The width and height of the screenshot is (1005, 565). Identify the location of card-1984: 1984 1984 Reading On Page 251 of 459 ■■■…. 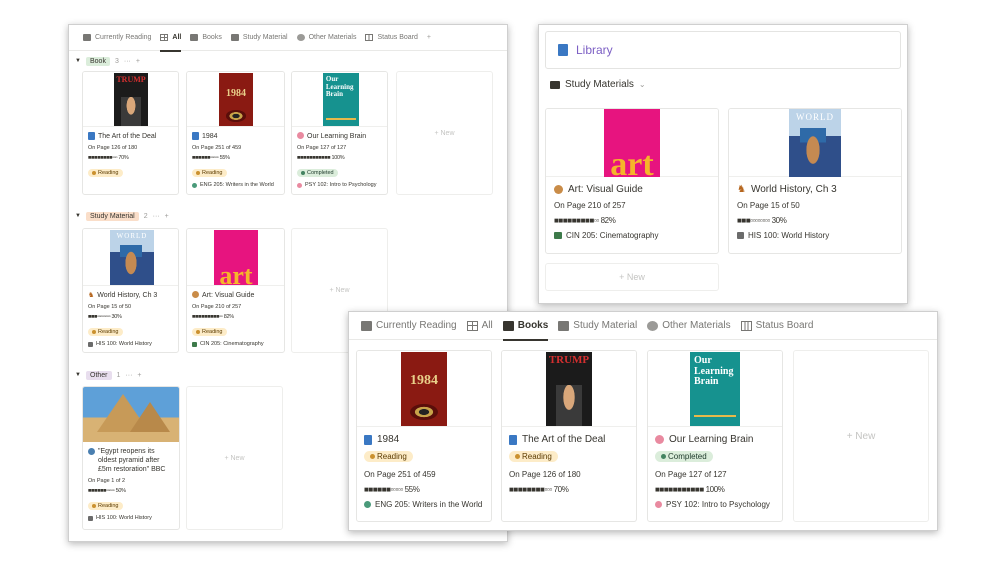
(424, 436).